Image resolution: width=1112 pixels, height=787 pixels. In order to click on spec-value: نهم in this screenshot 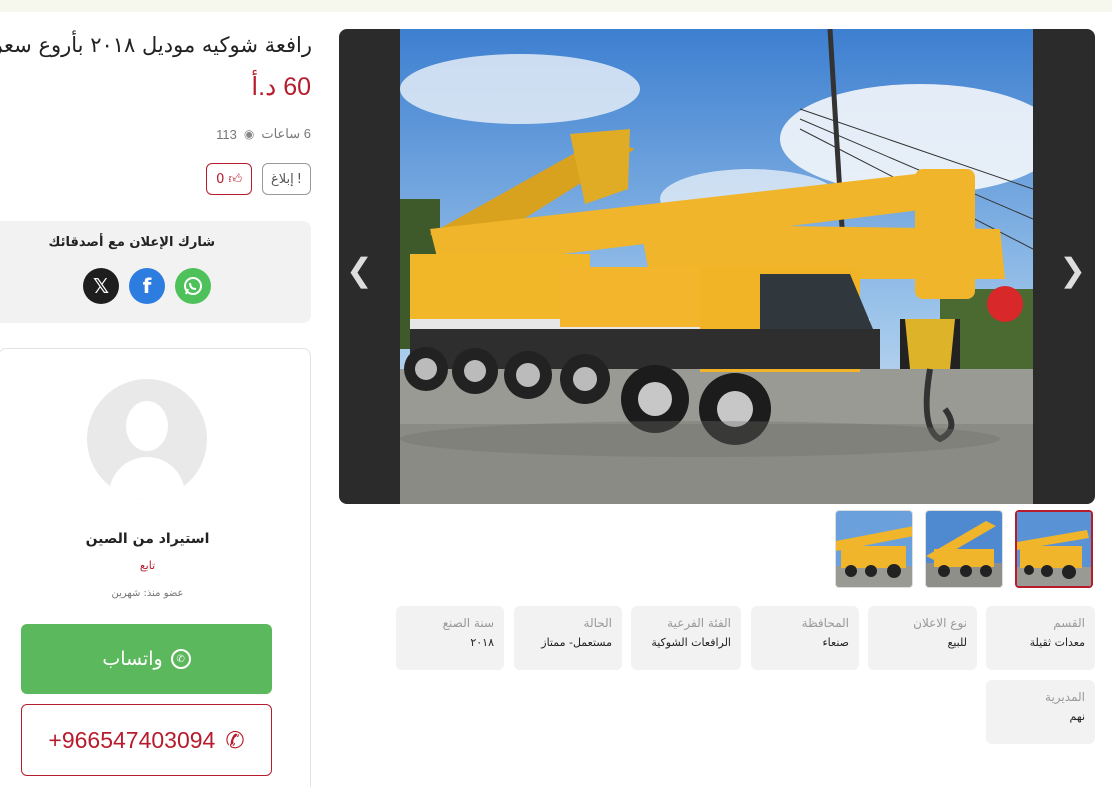, I will do `click(1077, 716)`.